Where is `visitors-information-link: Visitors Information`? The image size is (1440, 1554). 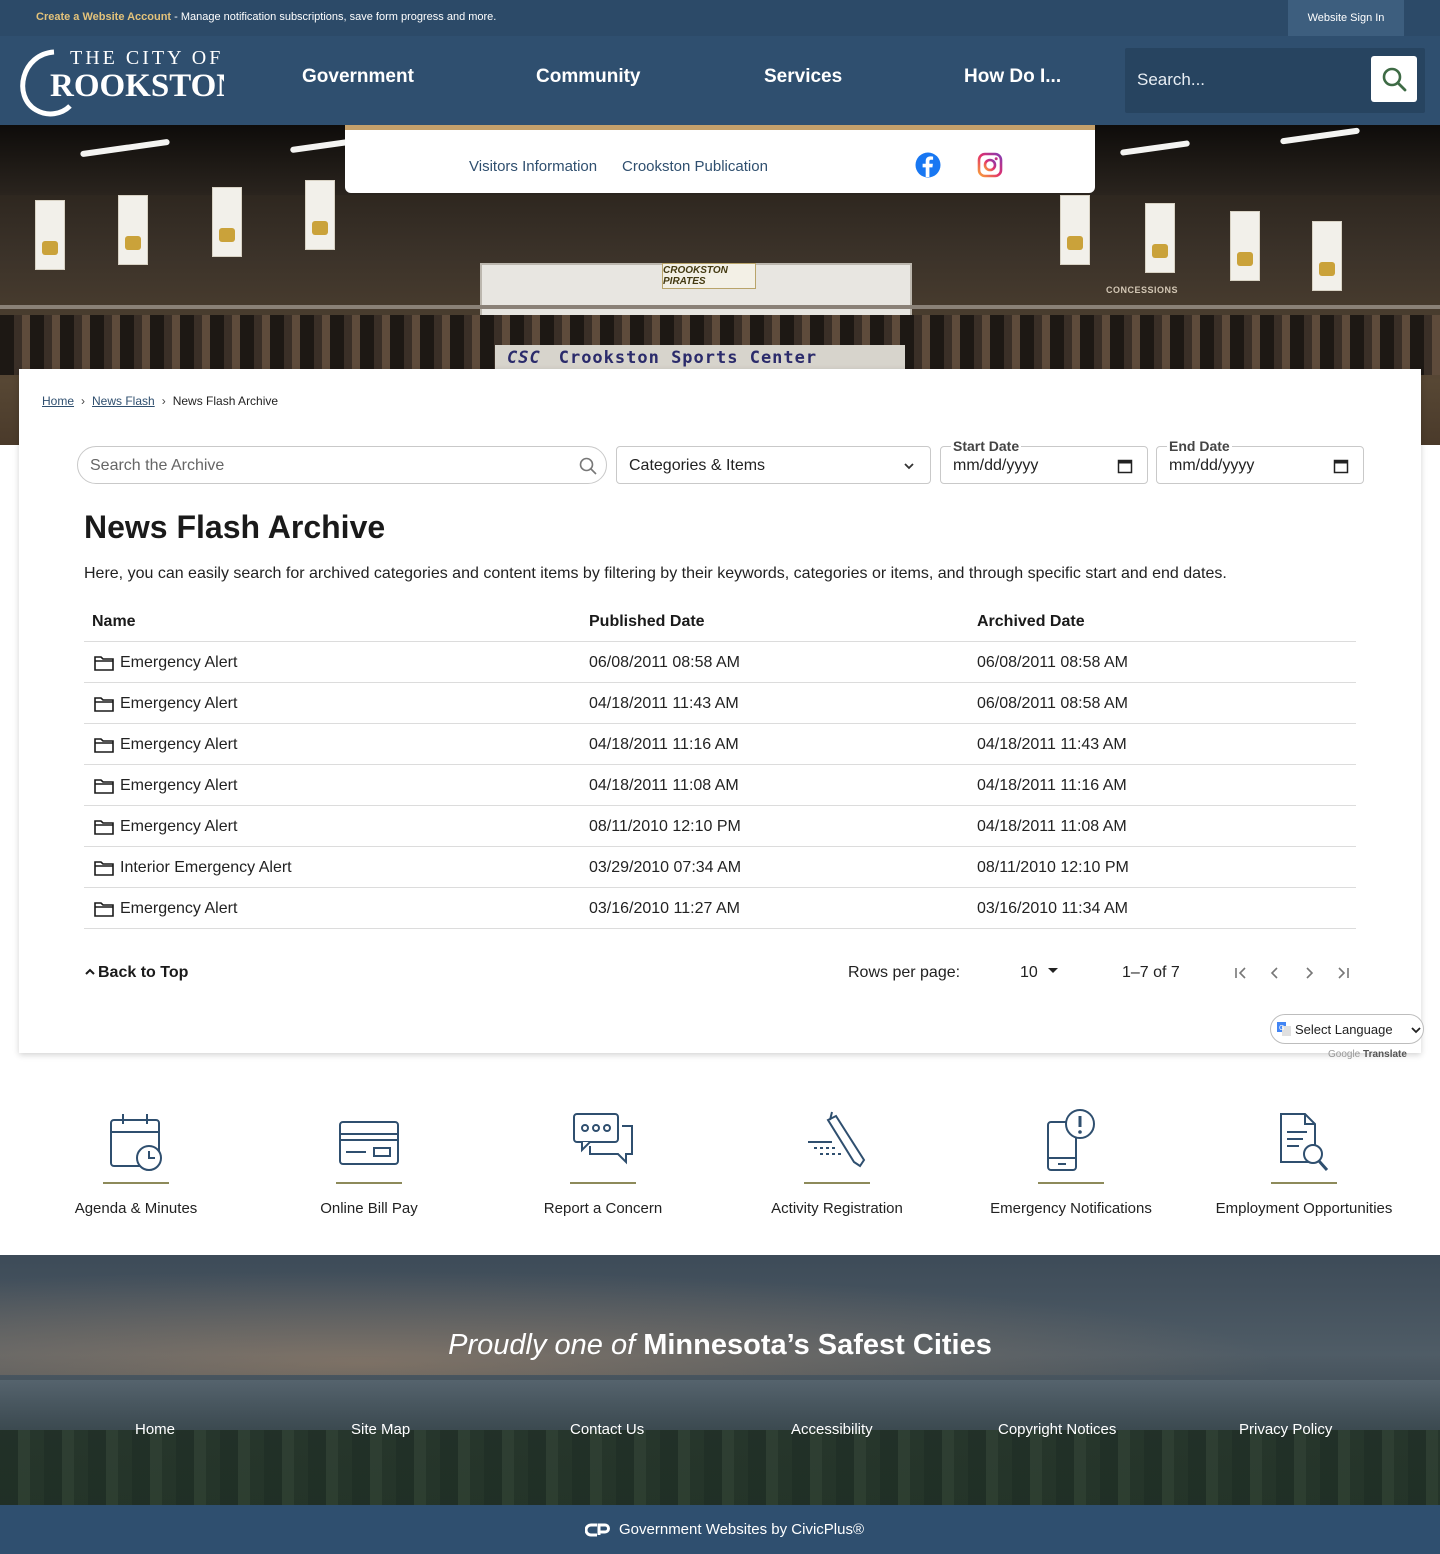
visitors-information-link: Visitors Information is located at coordinates (533, 166).